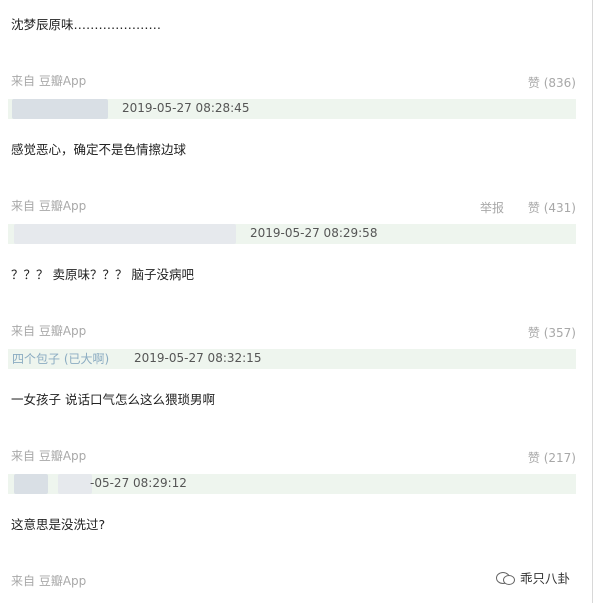 Image resolution: width=598 pixels, height=603 pixels. What do you see at coordinates (75, 484) in the screenshot?
I see `blurred-date` at bounding box center [75, 484].